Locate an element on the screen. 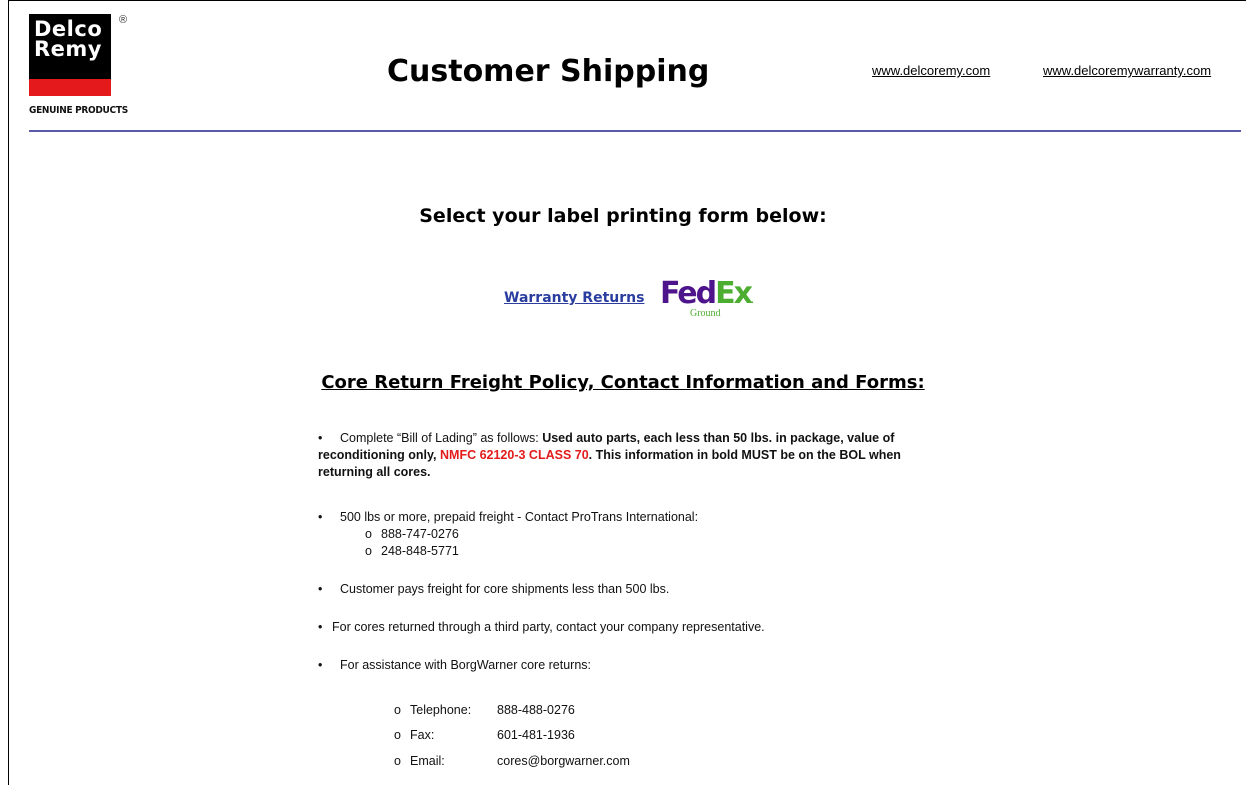 This screenshot has width=1246, height=785. contact-label: Telephone: is located at coordinates (441, 710).